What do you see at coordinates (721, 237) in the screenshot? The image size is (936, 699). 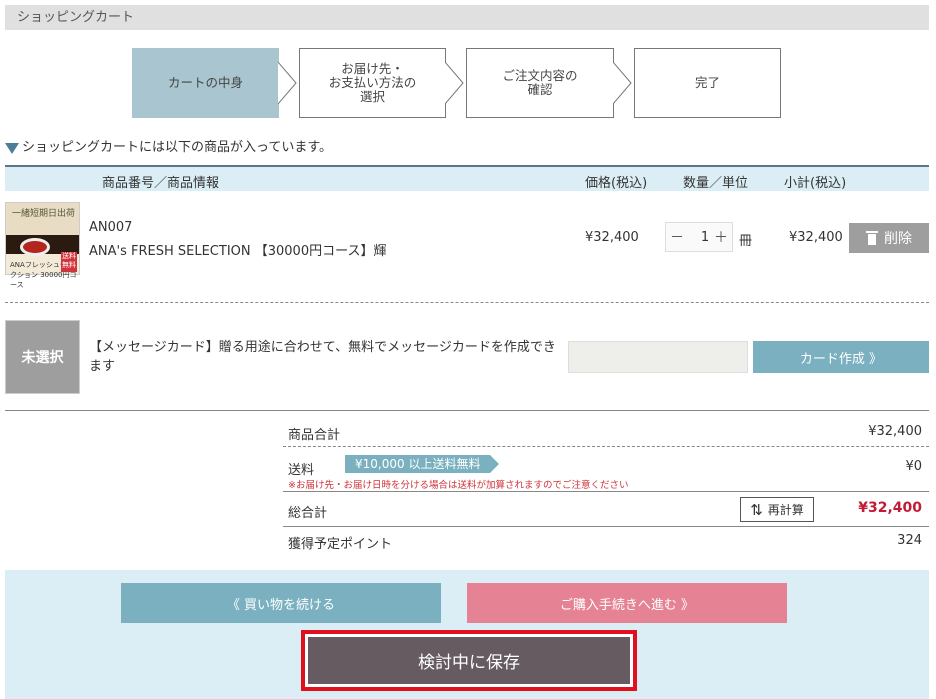 I see `plus-icon: ＋` at bounding box center [721, 237].